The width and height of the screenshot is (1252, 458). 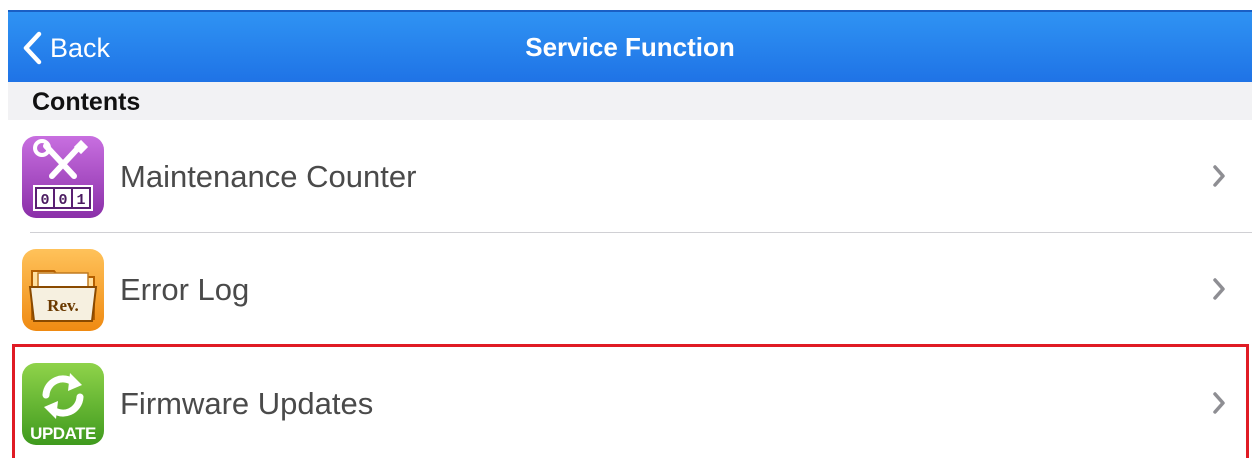 I want to click on maintenance-counter-icon: 0 0 1, so click(x=63, y=177).